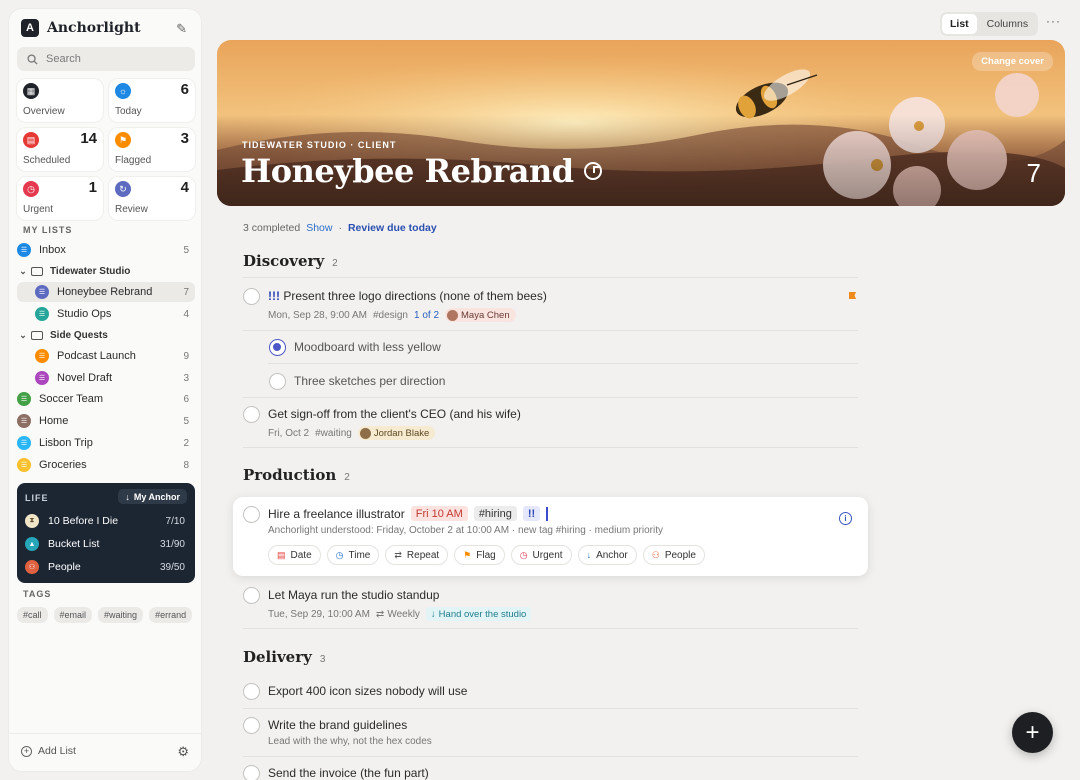  What do you see at coordinates (106, 421) in the screenshot?
I see `sidebar-item-home: ☰ Home 5` at bounding box center [106, 421].